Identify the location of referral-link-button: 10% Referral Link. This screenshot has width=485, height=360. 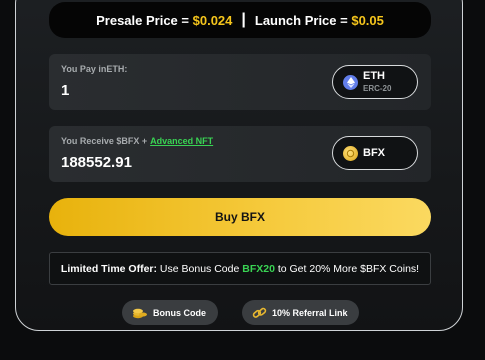
(300, 312).